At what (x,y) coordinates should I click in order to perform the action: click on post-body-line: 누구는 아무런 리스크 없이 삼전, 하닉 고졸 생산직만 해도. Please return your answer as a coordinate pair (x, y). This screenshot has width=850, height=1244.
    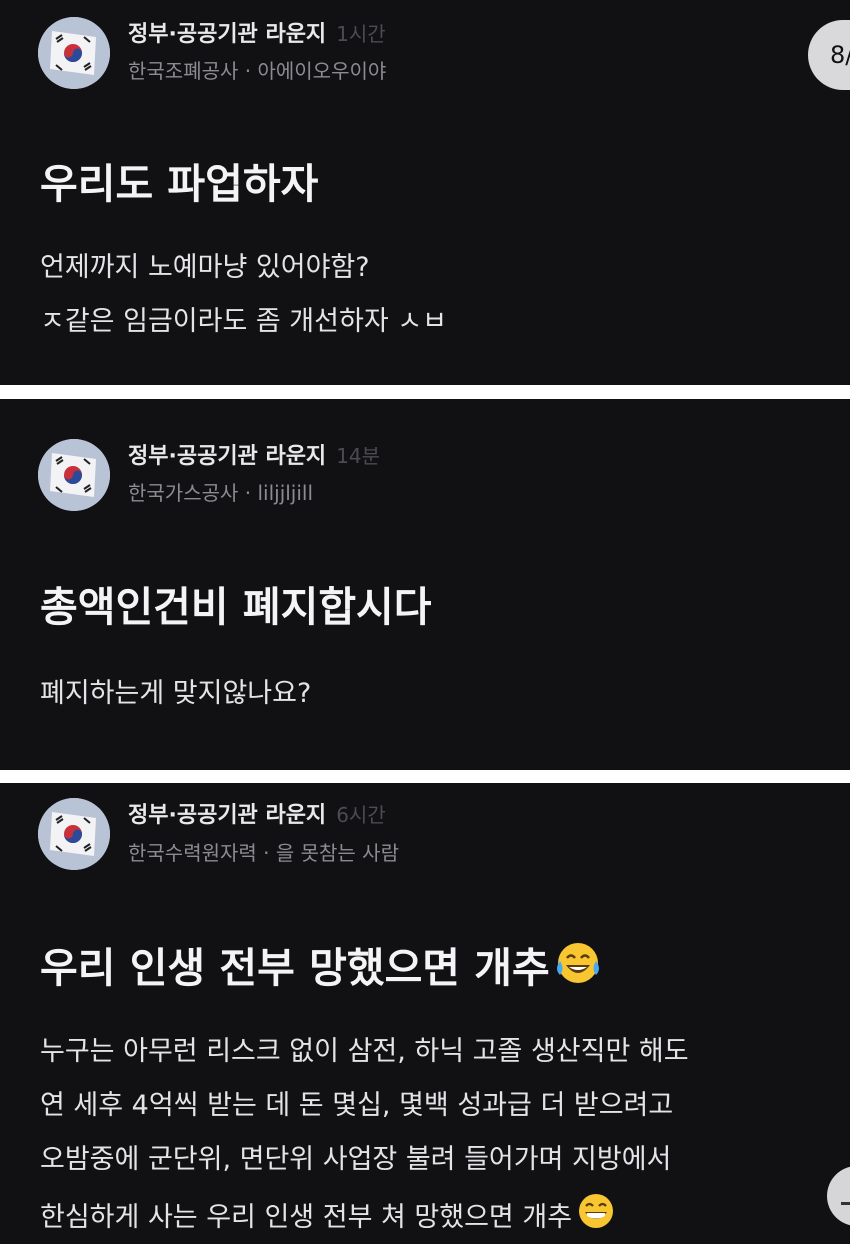
    Looking at the image, I should click on (364, 1051).